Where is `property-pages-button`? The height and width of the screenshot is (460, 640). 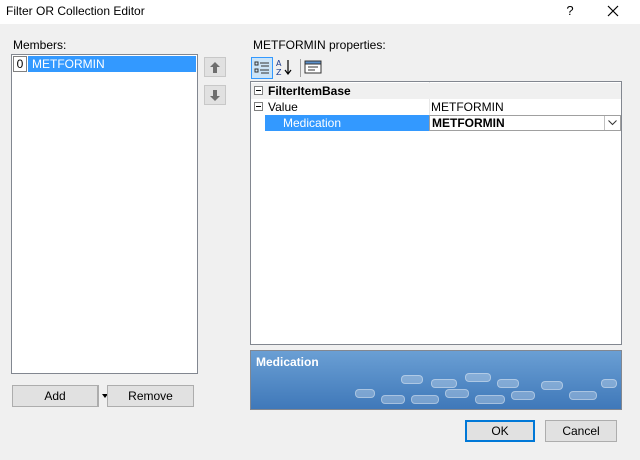
property-pages-button is located at coordinates (314, 68).